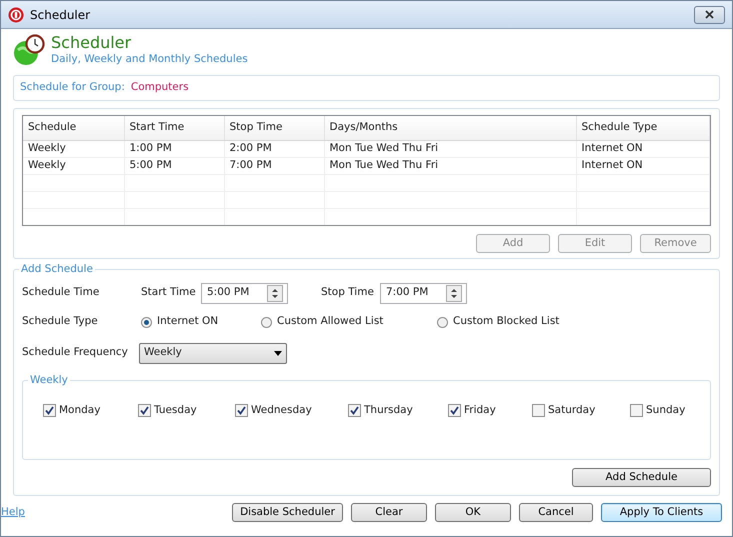  I want to click on radio-label: Custom Allowed List, so click(330, 322).